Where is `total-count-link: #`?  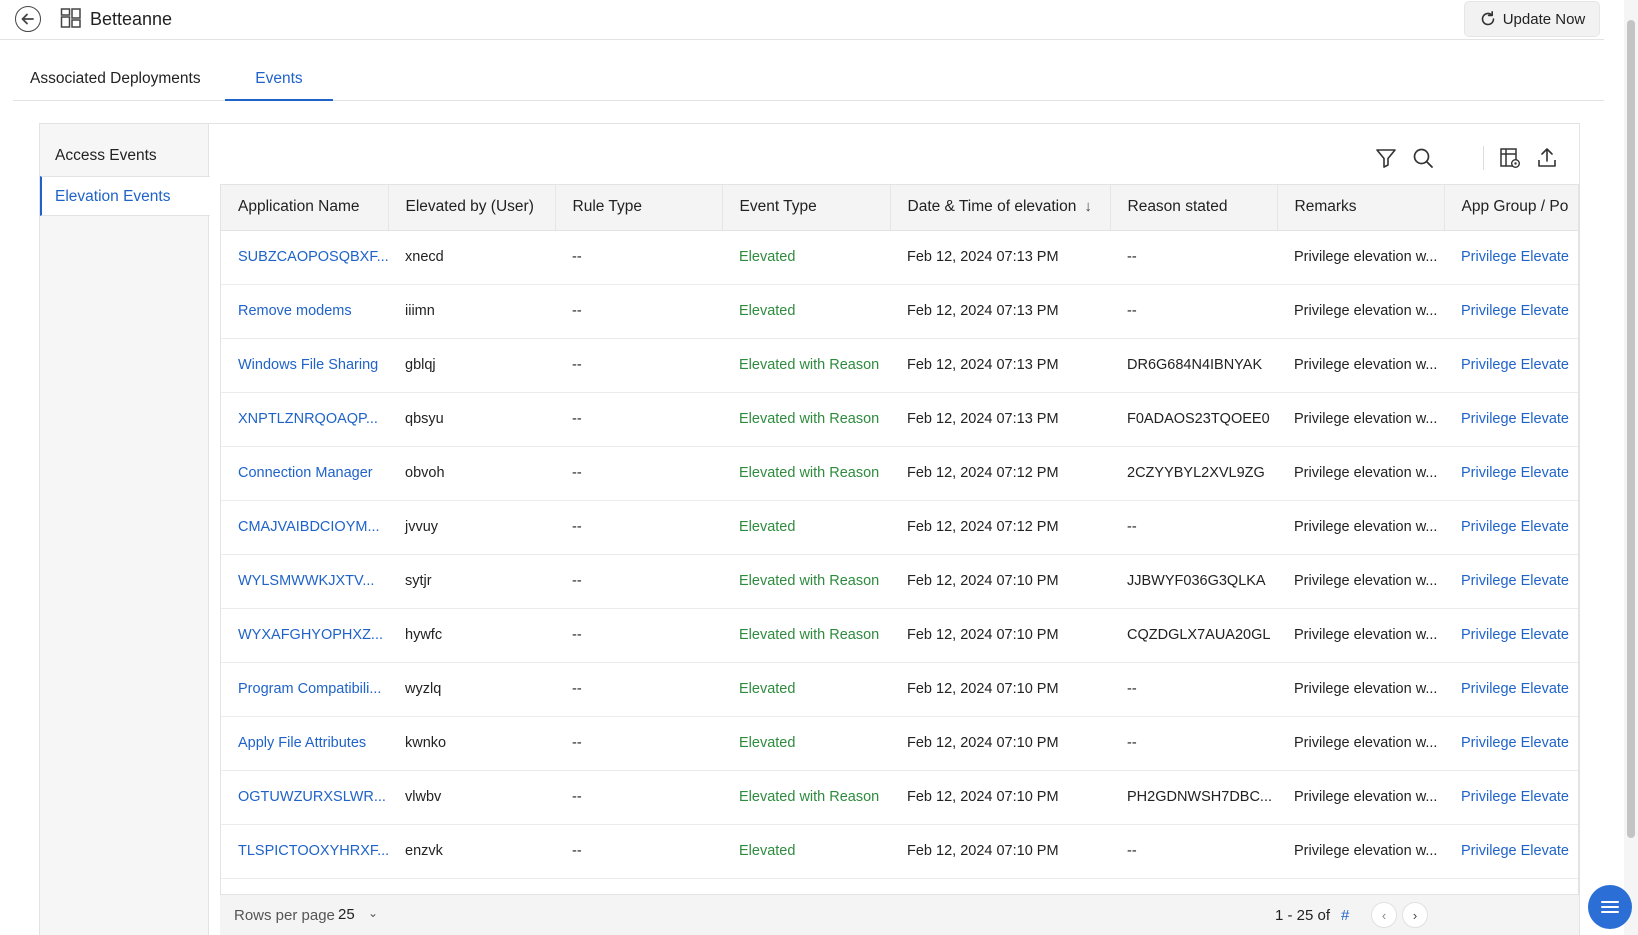
total-count-link: # is located at coordinates (1345, 915).